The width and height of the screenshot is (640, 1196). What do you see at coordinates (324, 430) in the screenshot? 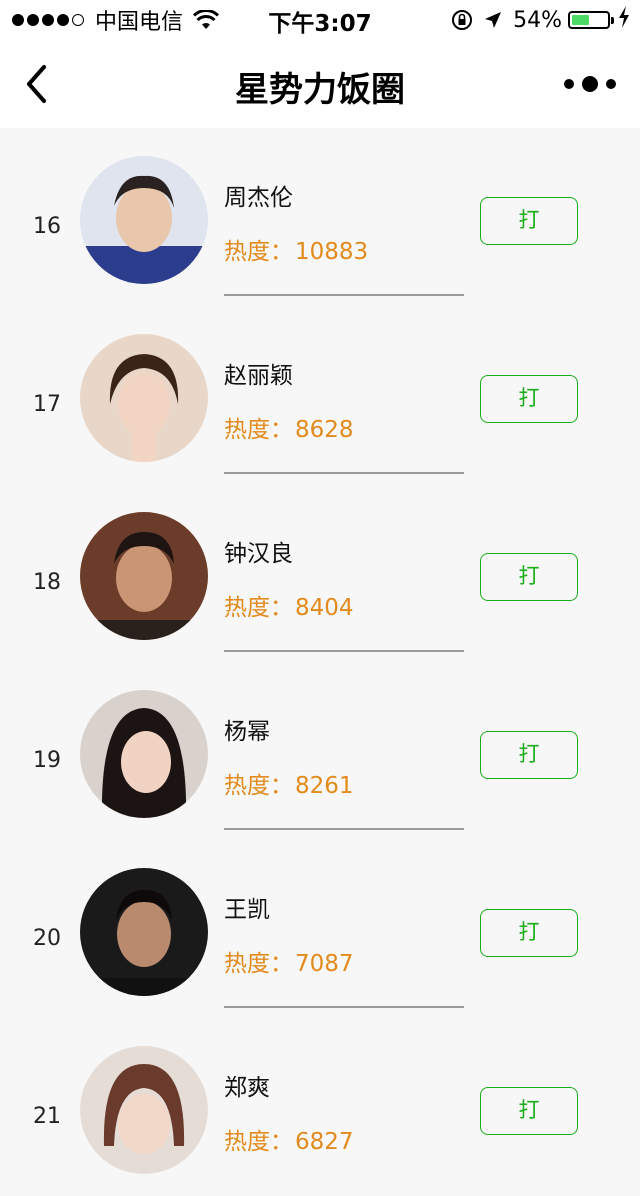
I see `heat-value: 8628` at bounding box center [324, 430].